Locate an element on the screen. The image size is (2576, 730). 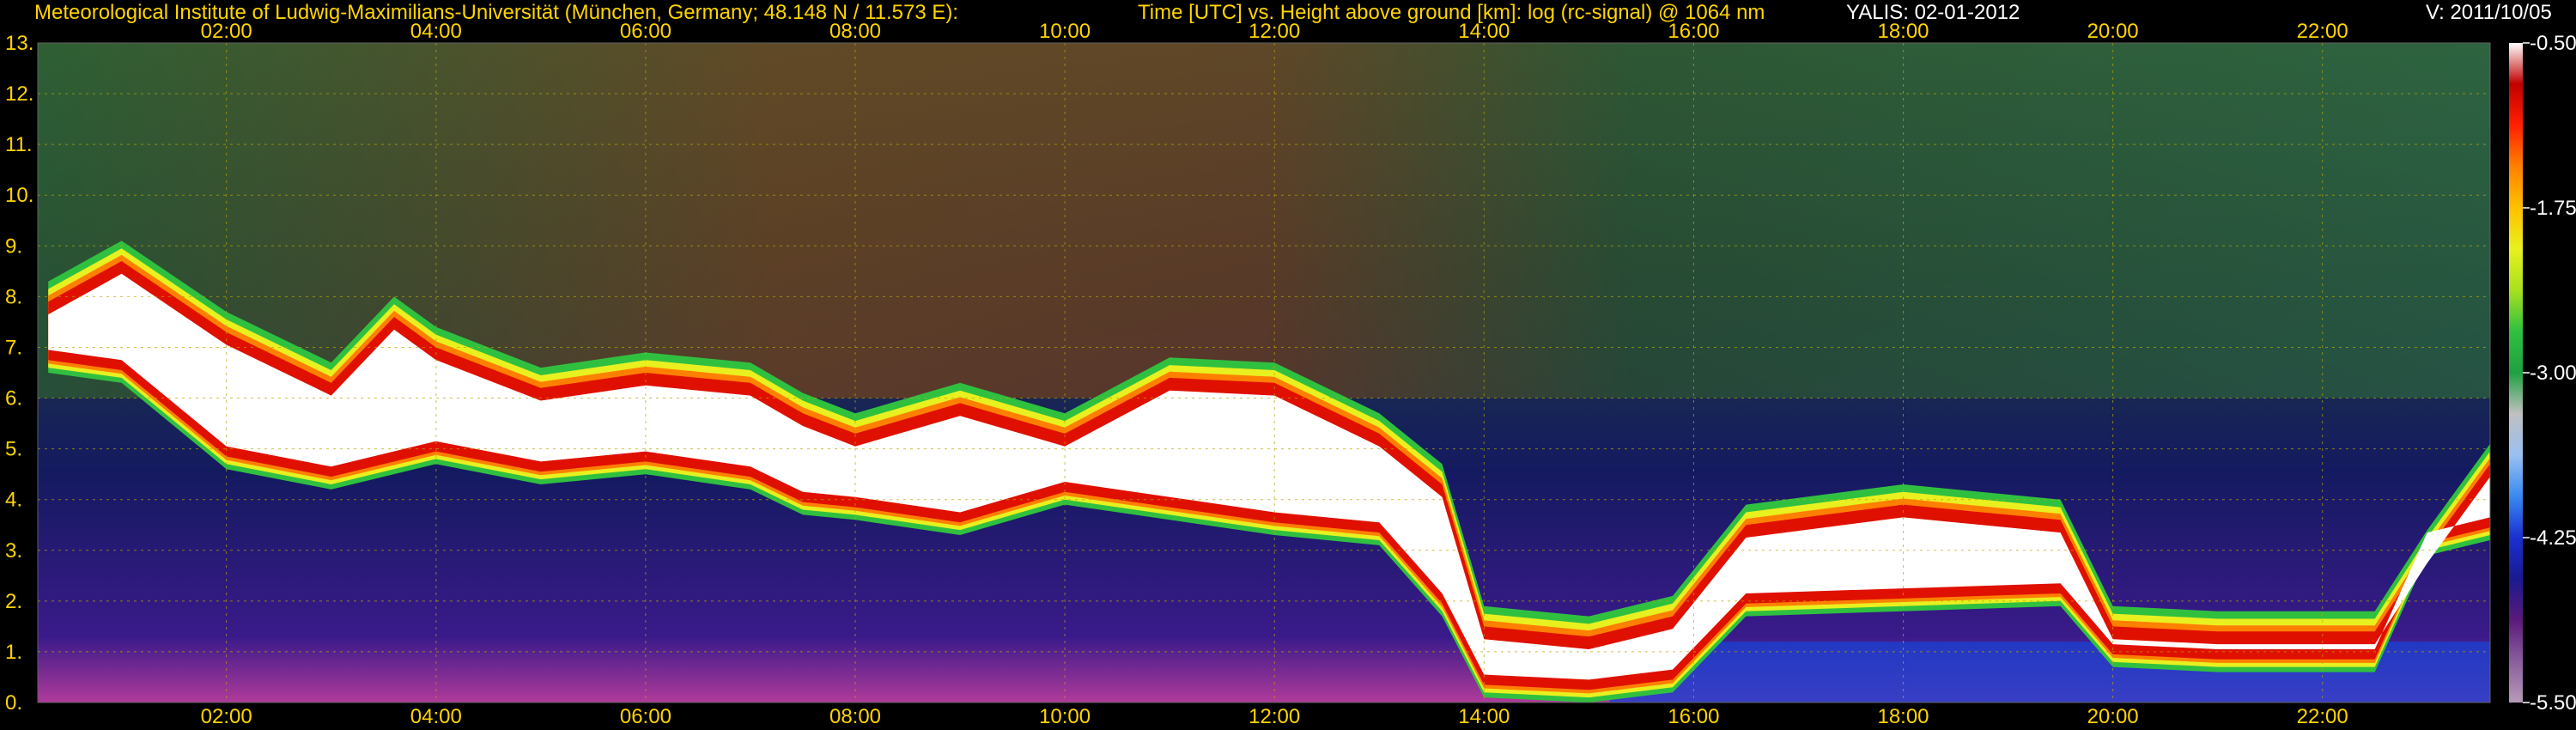
y-tick-label: 10. is located at coordinates (19, 195).